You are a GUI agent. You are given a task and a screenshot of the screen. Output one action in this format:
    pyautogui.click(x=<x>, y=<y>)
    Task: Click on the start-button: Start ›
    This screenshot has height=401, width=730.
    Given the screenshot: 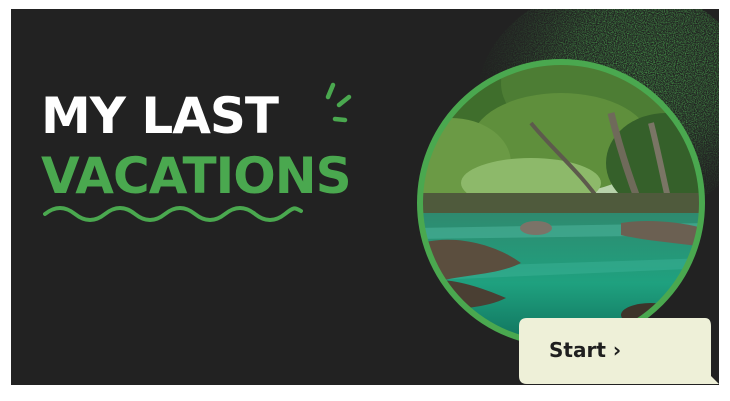 What is the action you would take?
    pyautogui.click(x=619, y=351)
    